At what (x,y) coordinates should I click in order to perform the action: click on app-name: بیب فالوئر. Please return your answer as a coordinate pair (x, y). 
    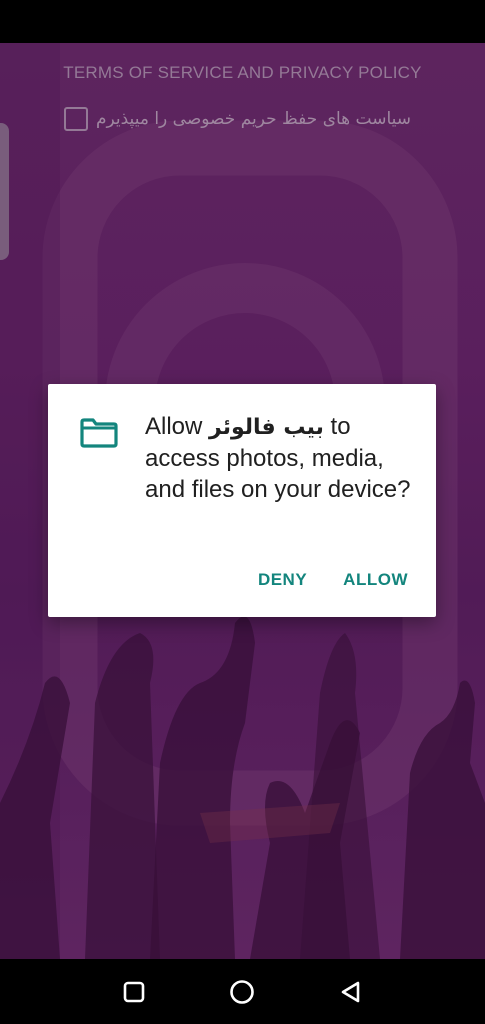
    Looking at the image, I should click on (266, 427).